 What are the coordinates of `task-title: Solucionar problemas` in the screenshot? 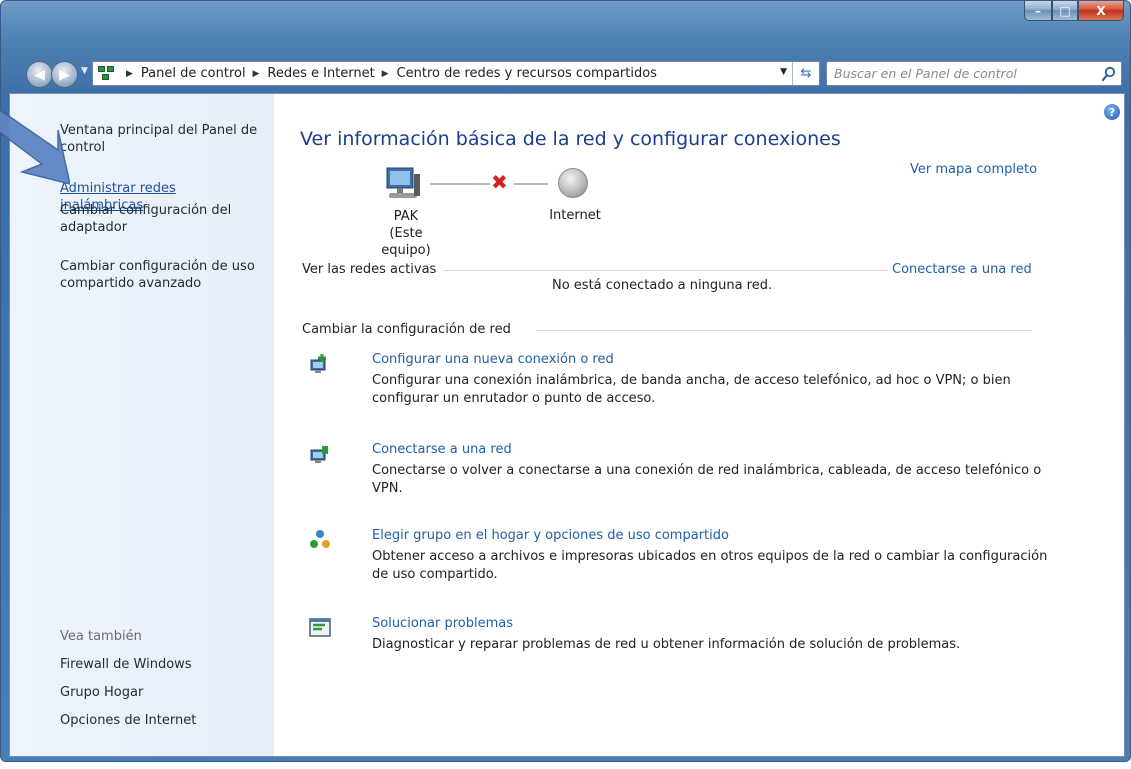 It's located at (442, 623).